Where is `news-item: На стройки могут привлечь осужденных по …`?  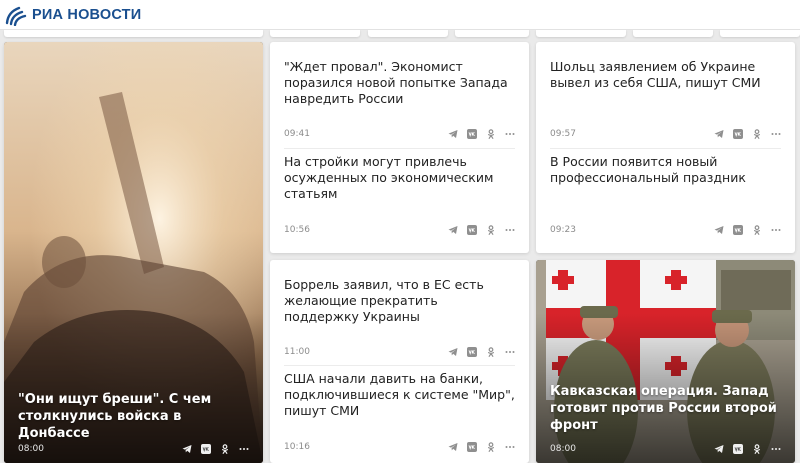 news-item: На стройки могут привлечь осужденных по … is located at coordinates (399, 200).